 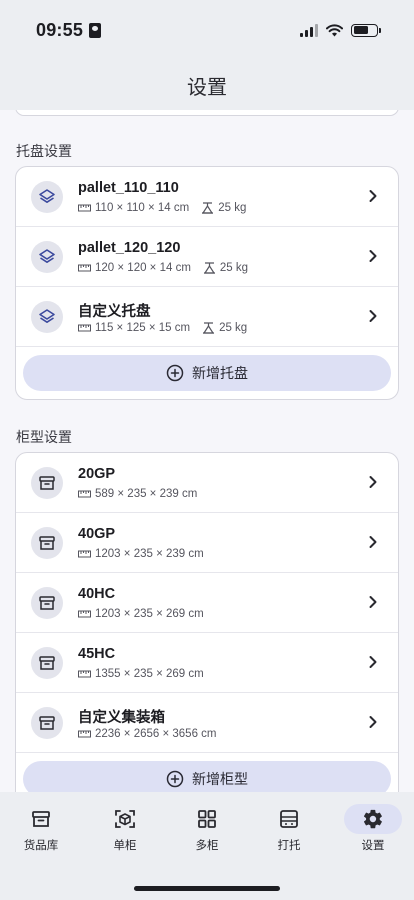 I want to click on container-meta: 1203 × 235 × 239 cm, so click(x=141, y=554).